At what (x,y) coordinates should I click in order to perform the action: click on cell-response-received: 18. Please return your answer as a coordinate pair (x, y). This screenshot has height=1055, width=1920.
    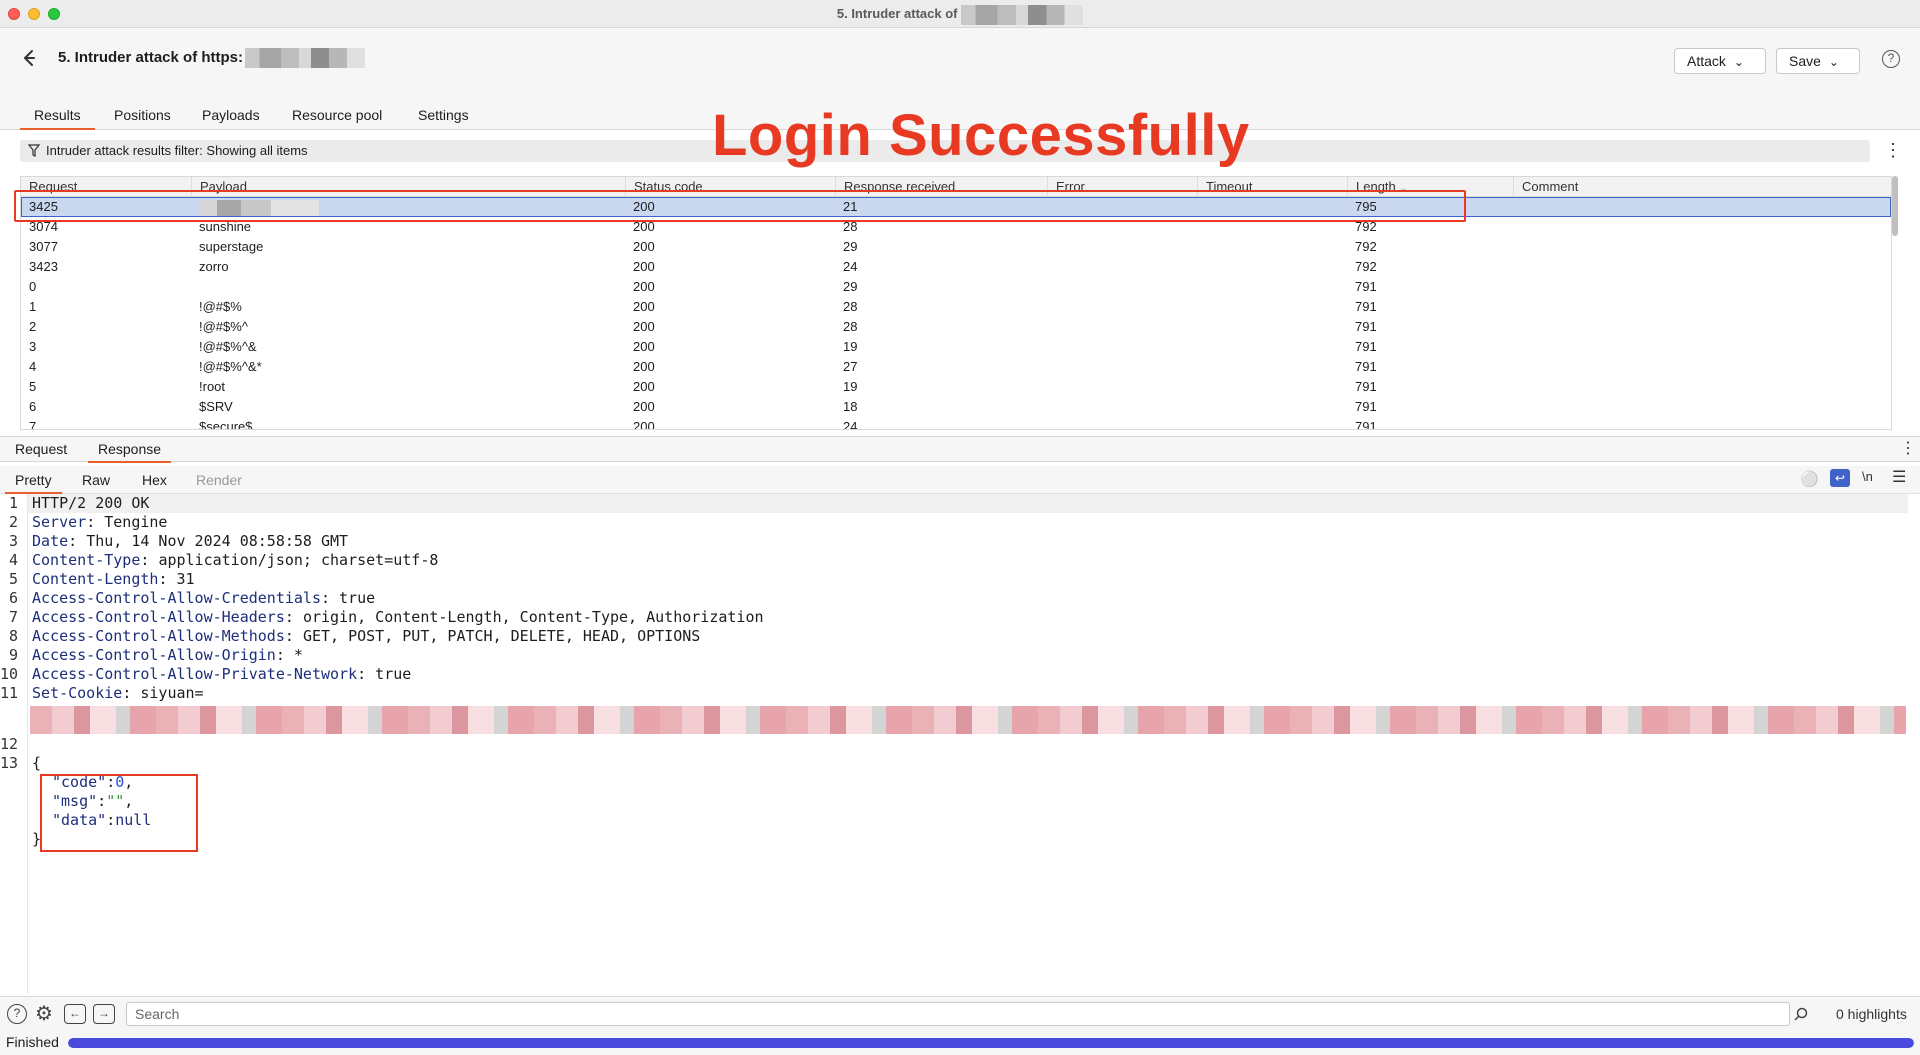
    Looking at the image, I should click on (850, 406).